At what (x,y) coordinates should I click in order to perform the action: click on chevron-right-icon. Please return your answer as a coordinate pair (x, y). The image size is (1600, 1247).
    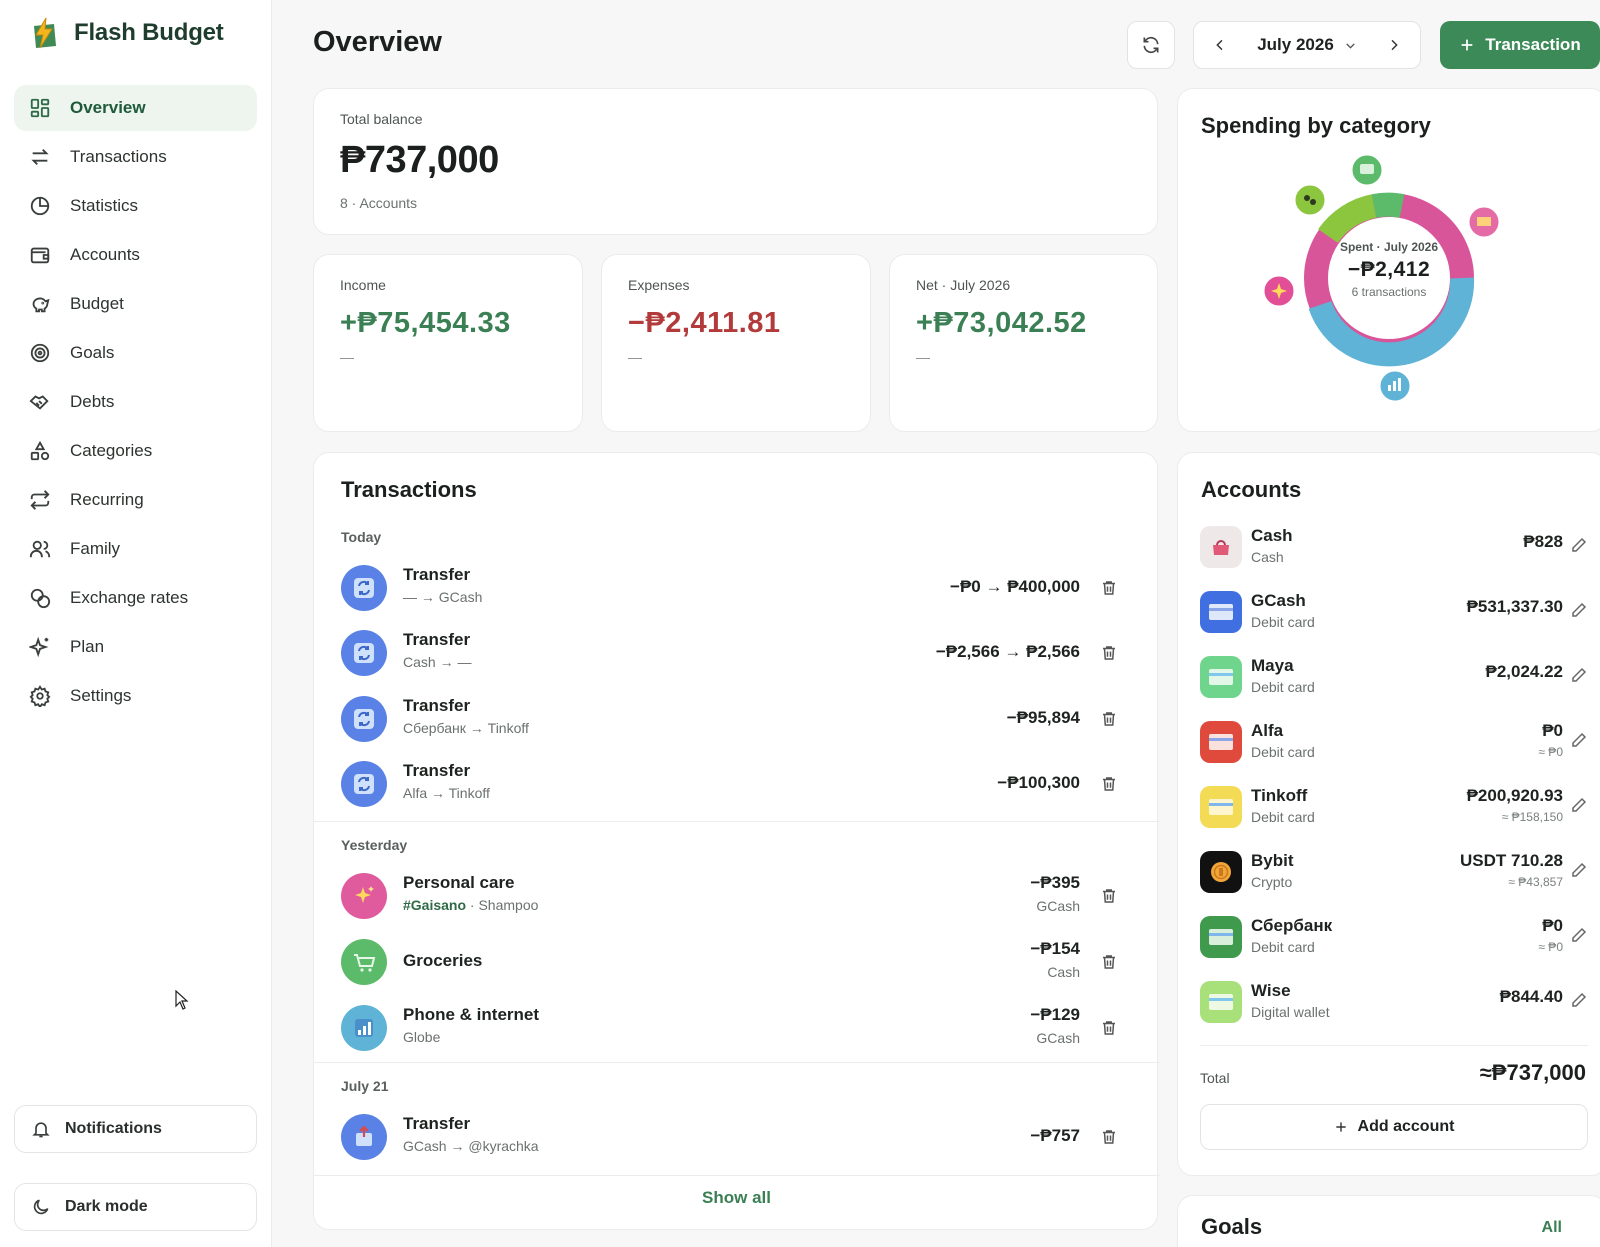
    Looking at the image, I should click on (1394, 45).